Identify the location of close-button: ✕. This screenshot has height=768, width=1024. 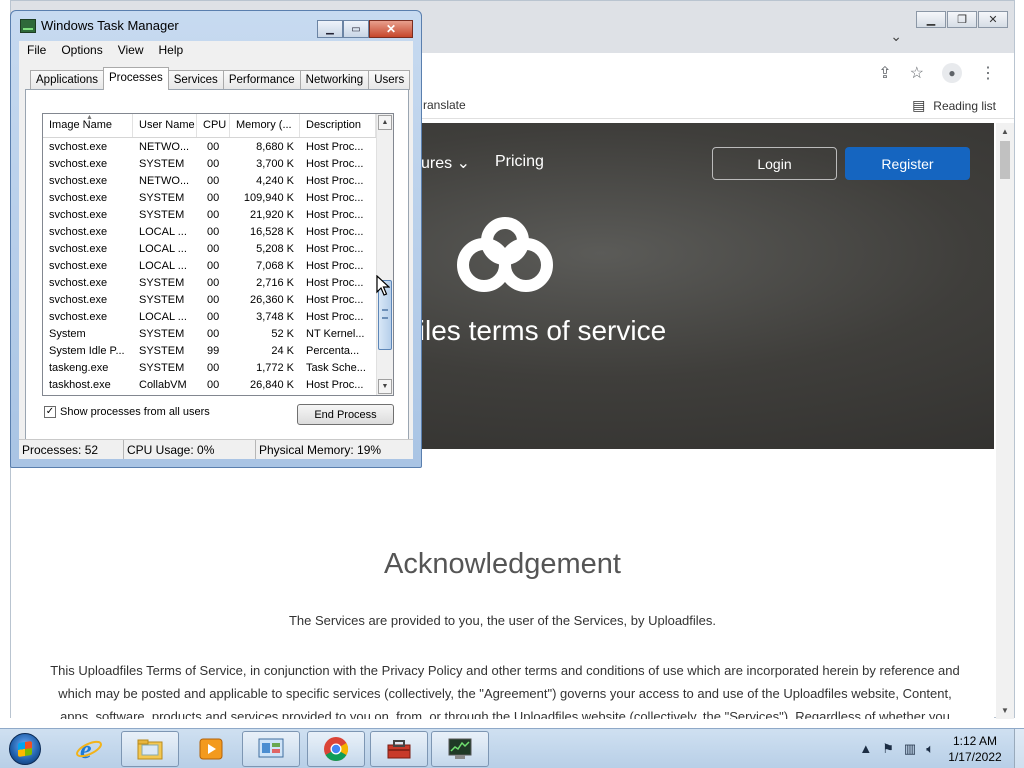
(391, 29).